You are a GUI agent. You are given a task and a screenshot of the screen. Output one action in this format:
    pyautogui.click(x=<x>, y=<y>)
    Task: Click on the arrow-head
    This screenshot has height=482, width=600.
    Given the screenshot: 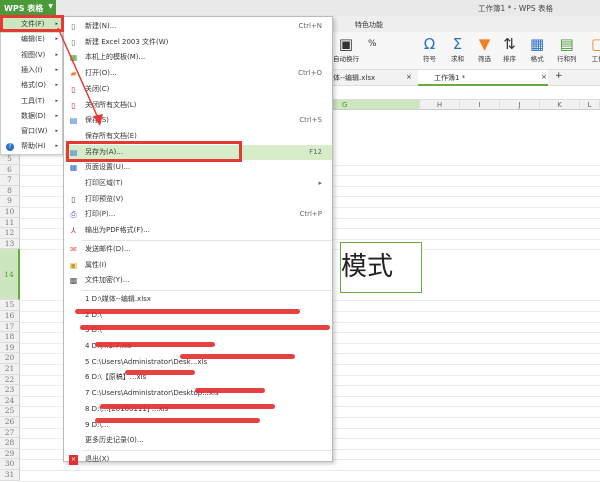 What is the action you would take?
    pyautogui.click(x=98, y=120)
    